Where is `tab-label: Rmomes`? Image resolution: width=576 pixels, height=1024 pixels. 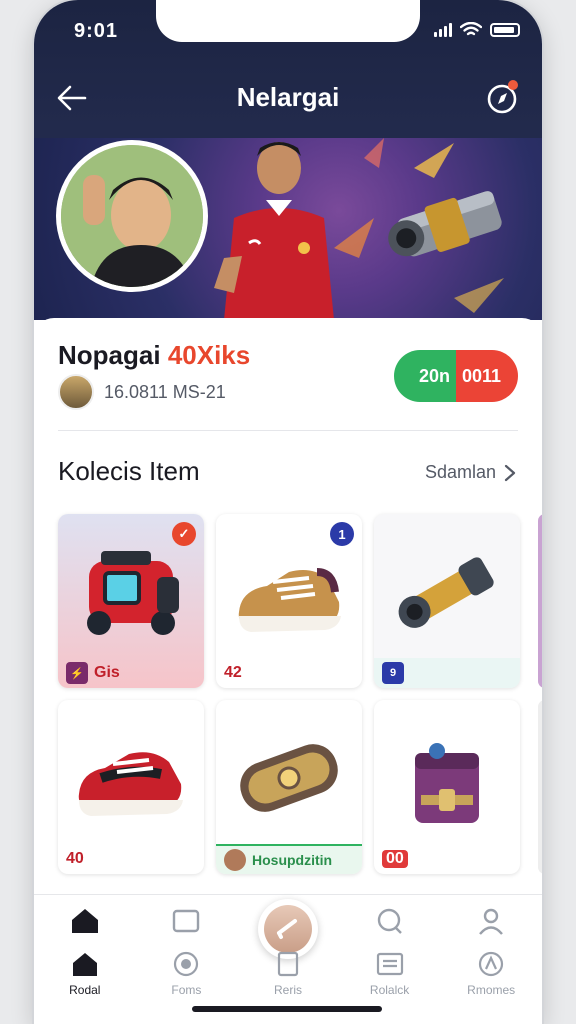
tab-label: Rmomes is located at coordinates (491, 990).